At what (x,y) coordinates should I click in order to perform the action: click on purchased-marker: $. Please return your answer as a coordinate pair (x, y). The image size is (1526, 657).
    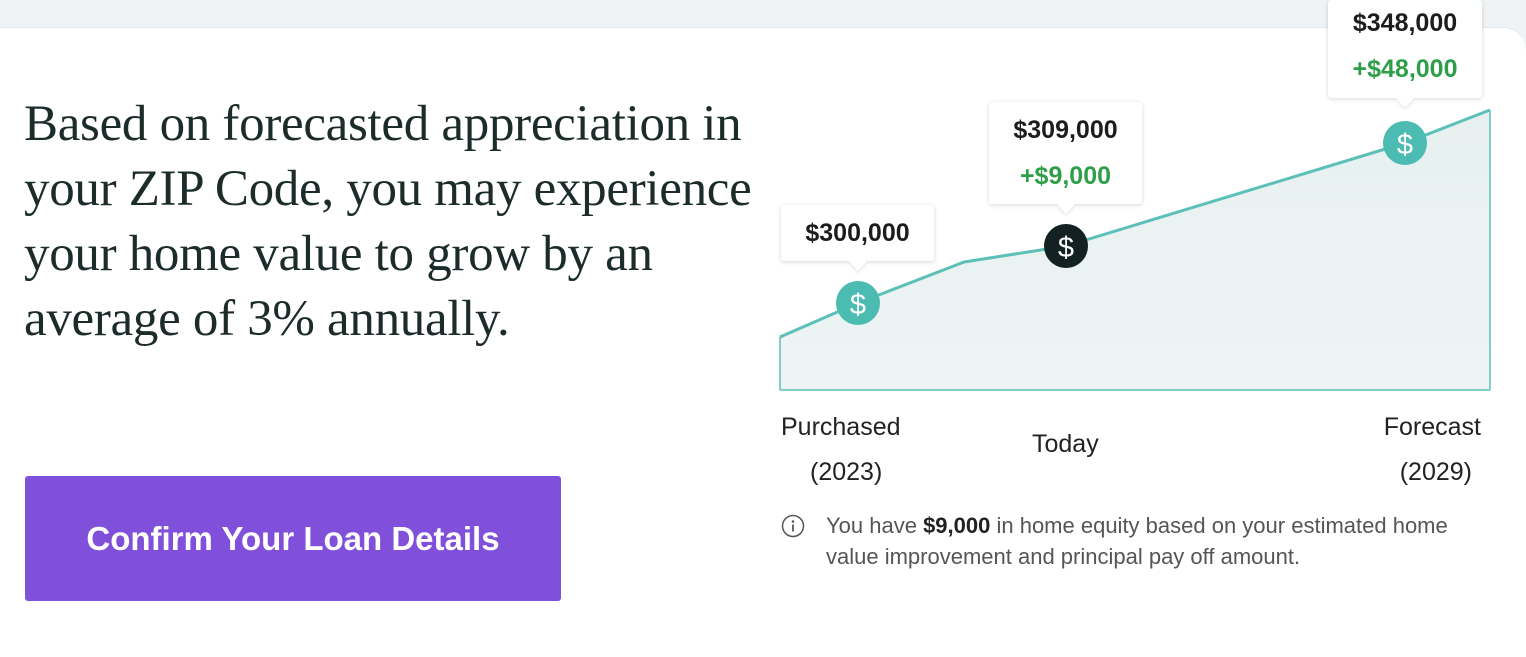
    Looking at the image, I should click on (858, 303).